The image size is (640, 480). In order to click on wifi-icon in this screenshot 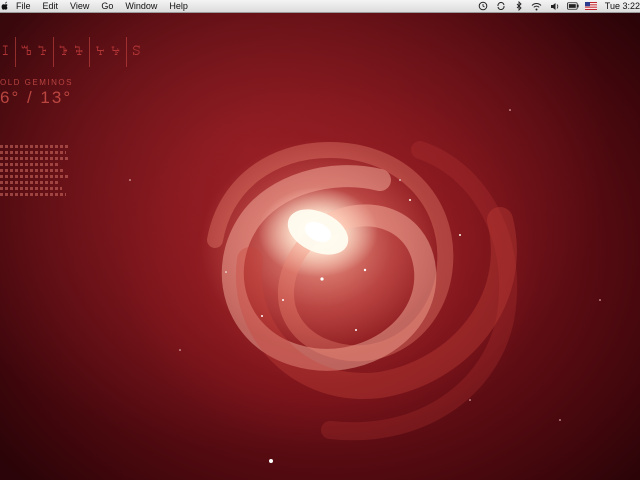, I will do `click(537, 6)`.